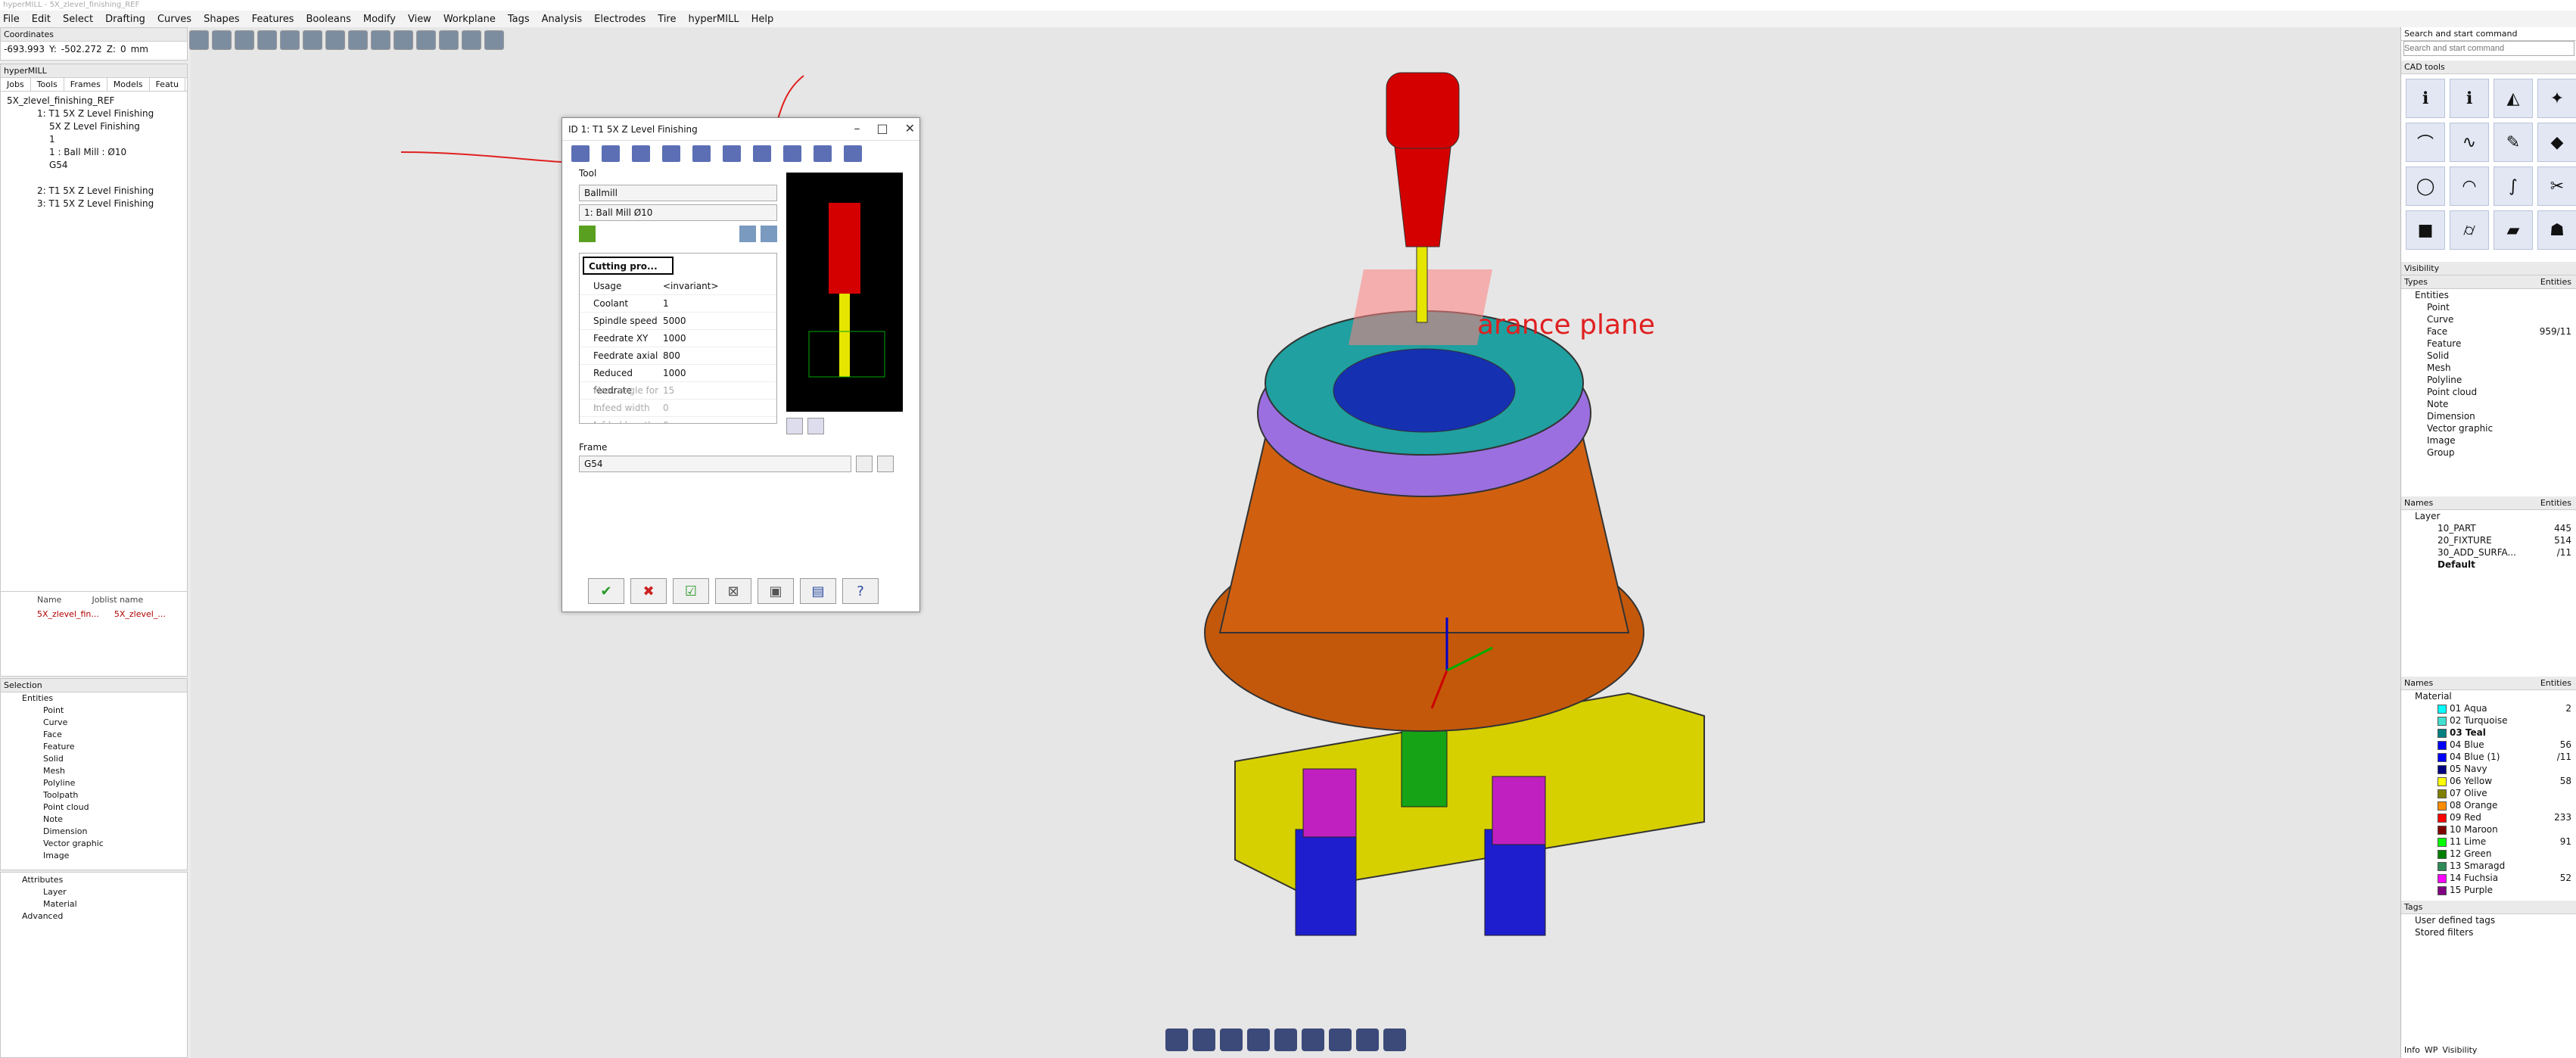  What do you see at coordinates (1285, 1039) in the screenshot?
I see `select-icon` at bounding box center [1285, 1039].